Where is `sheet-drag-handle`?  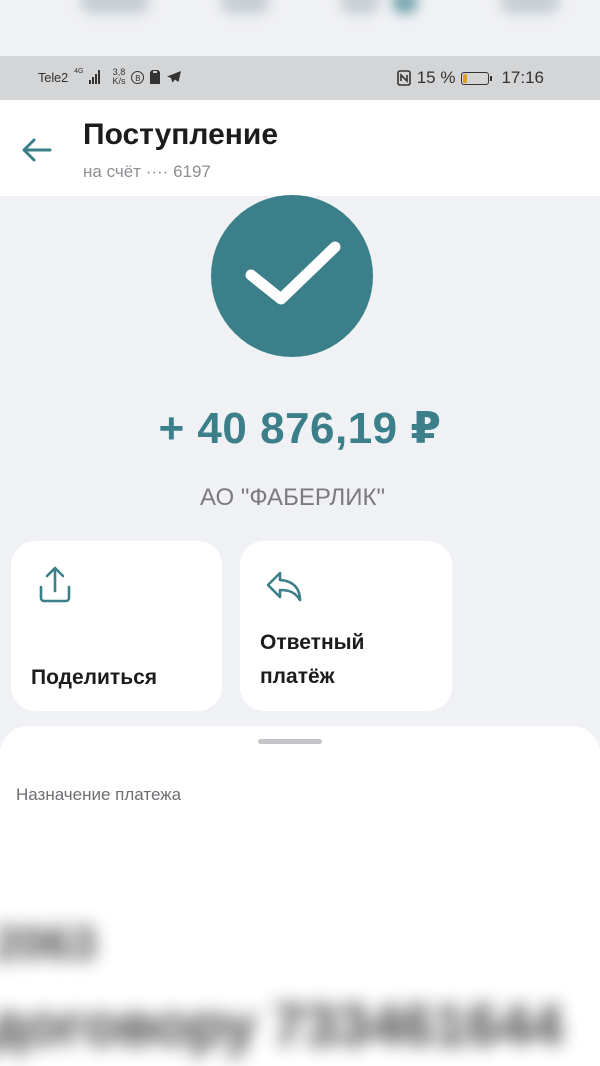
sheet-drag-handle is located at coordinates (290, 741).